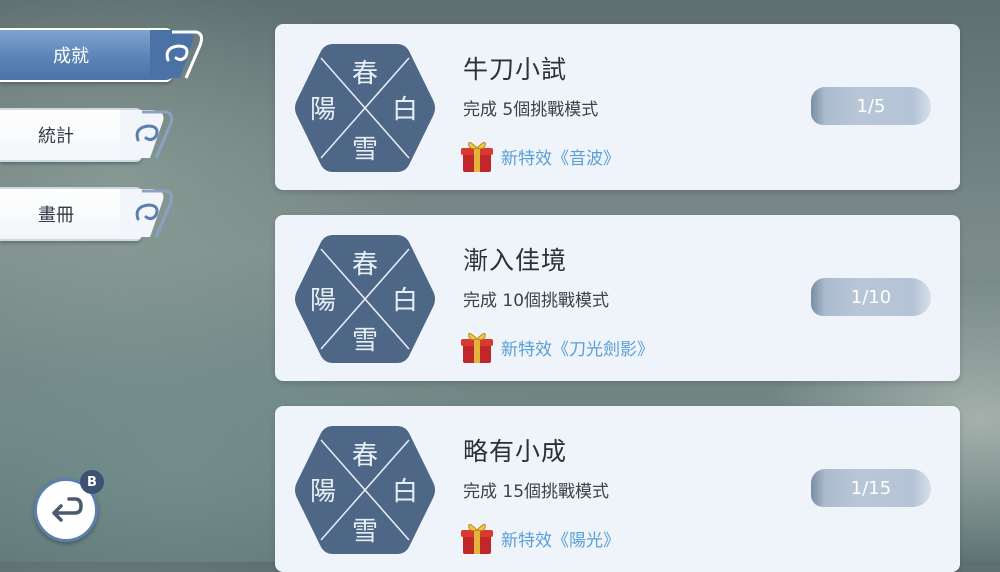 The image size is (1000, 572). I want to click on achievement-title: 略有小成, so click(515, 451).